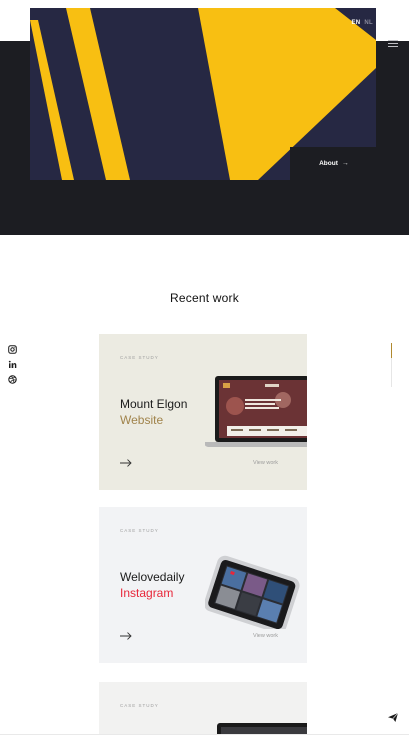  I want to click on social-links, so click(12, 364).